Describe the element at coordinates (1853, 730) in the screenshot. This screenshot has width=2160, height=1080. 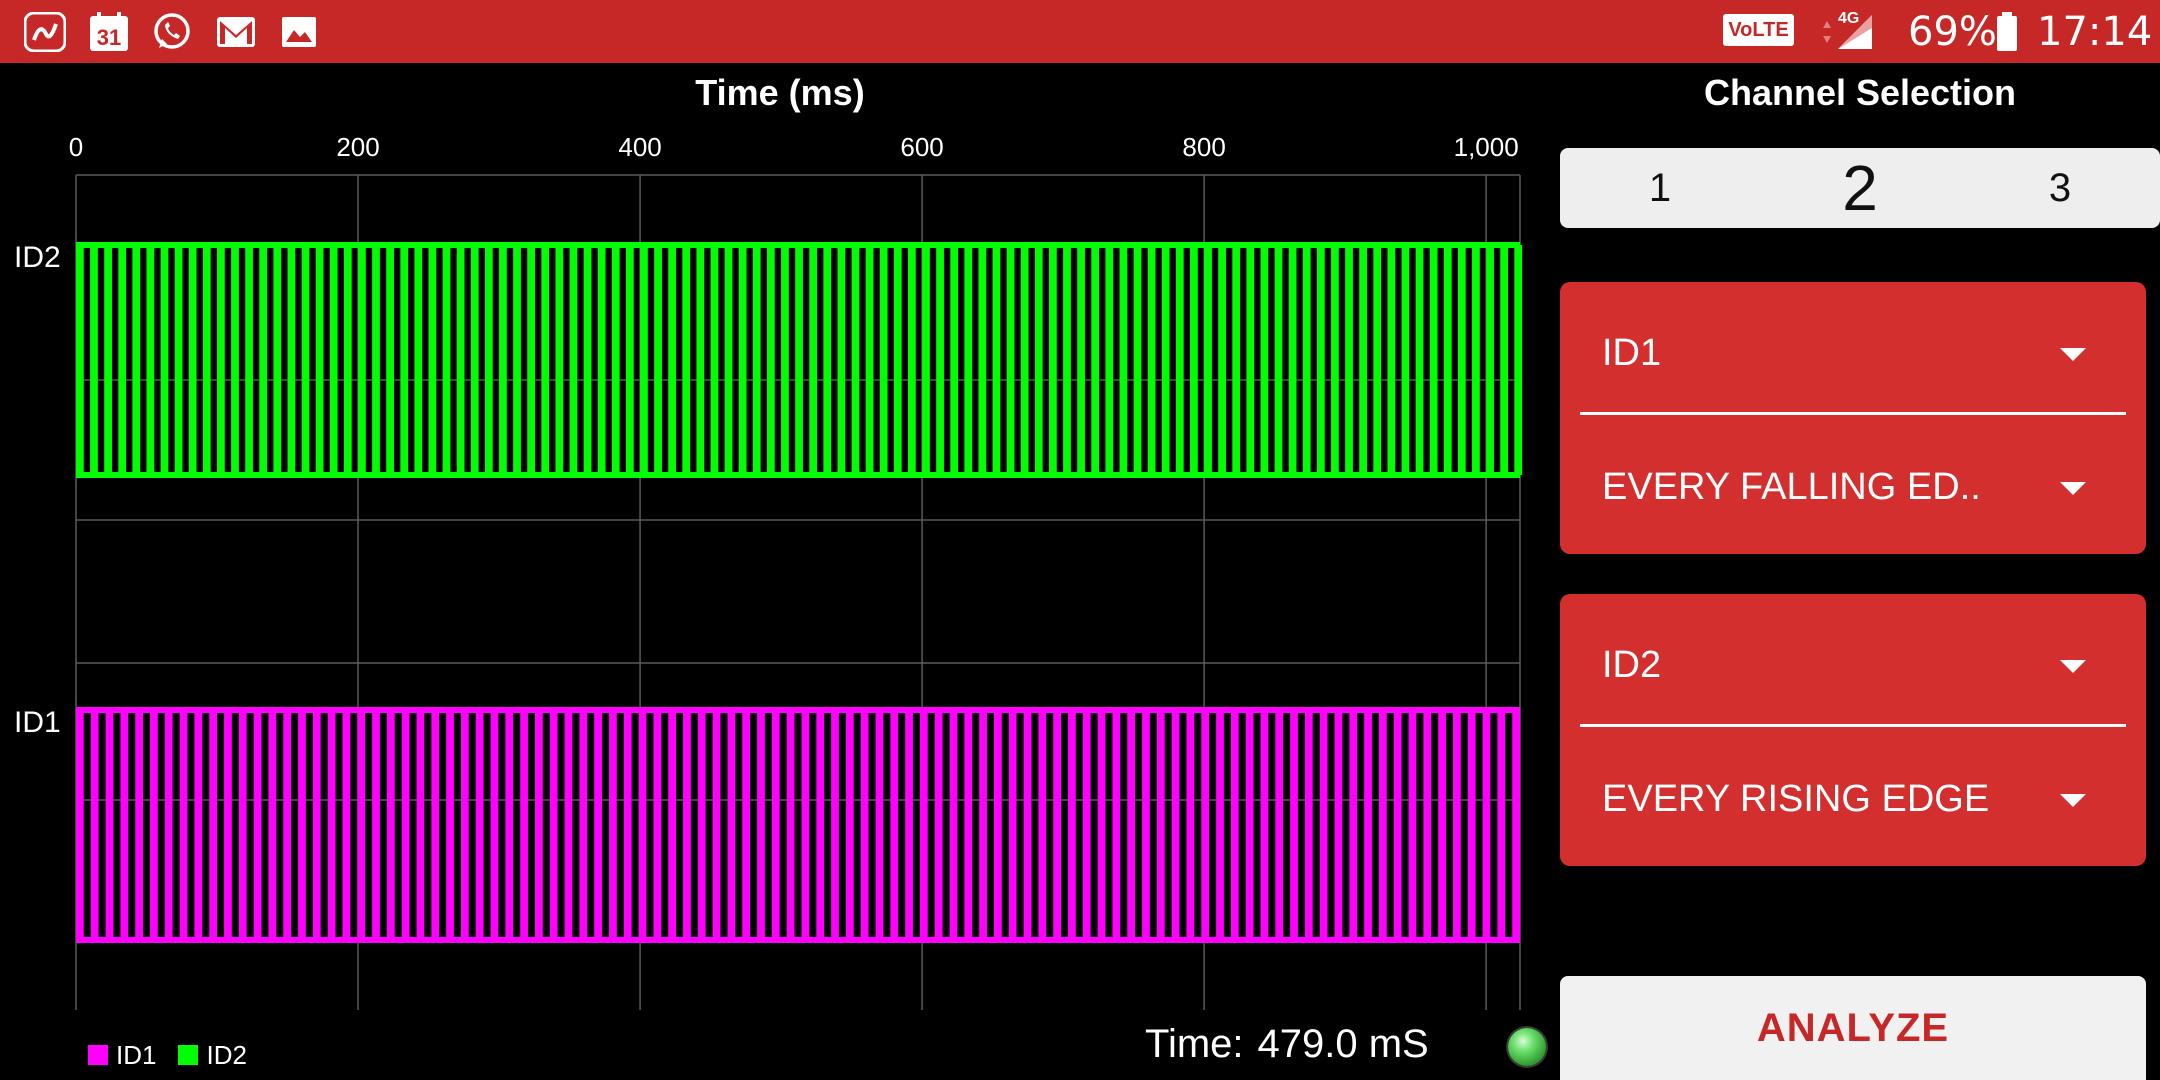
I see `channel-card-2: ID2 EVERY RISING EDGE` at that location.